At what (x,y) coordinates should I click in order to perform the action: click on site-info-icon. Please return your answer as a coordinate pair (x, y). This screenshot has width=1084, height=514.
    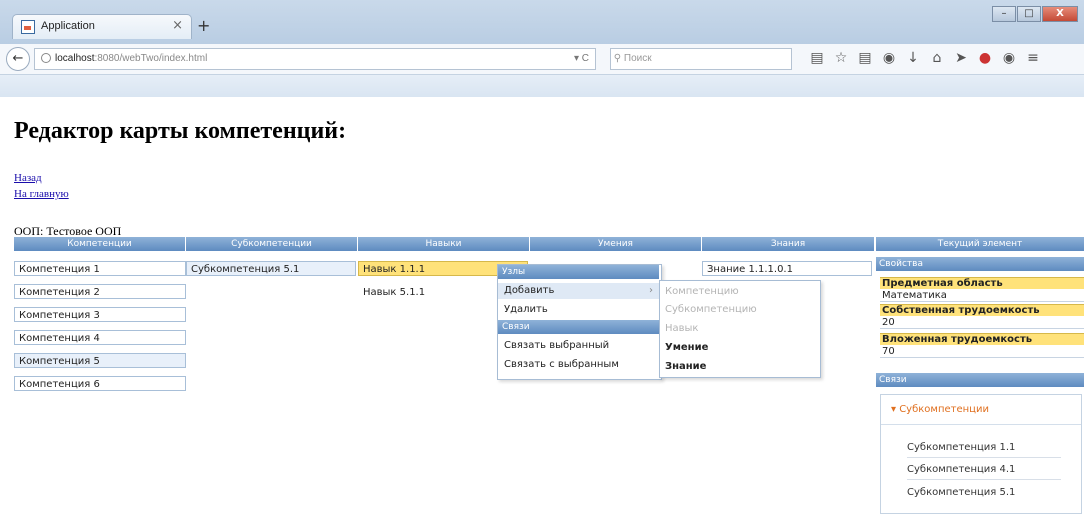
    Looking at the image, I should click on (46, 58).